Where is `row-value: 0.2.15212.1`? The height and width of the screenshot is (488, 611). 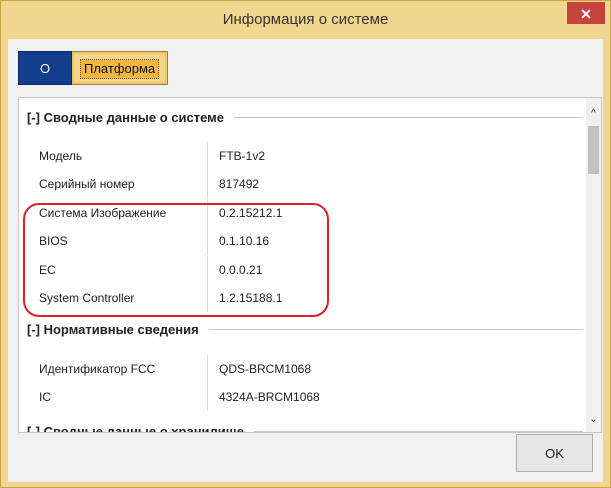 row-value: 0.2.15212.1 is located at coordinates (251, 213).